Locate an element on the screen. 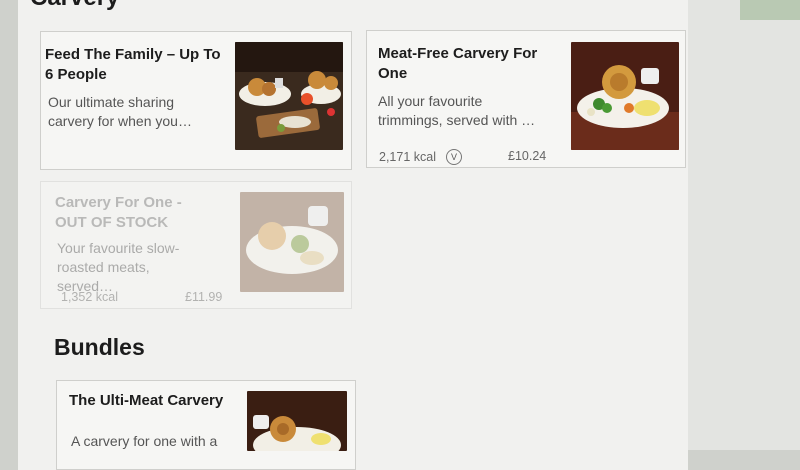 The height and width of the screenshot is (470, 800). header-accent is located at coordinates (770, 10).